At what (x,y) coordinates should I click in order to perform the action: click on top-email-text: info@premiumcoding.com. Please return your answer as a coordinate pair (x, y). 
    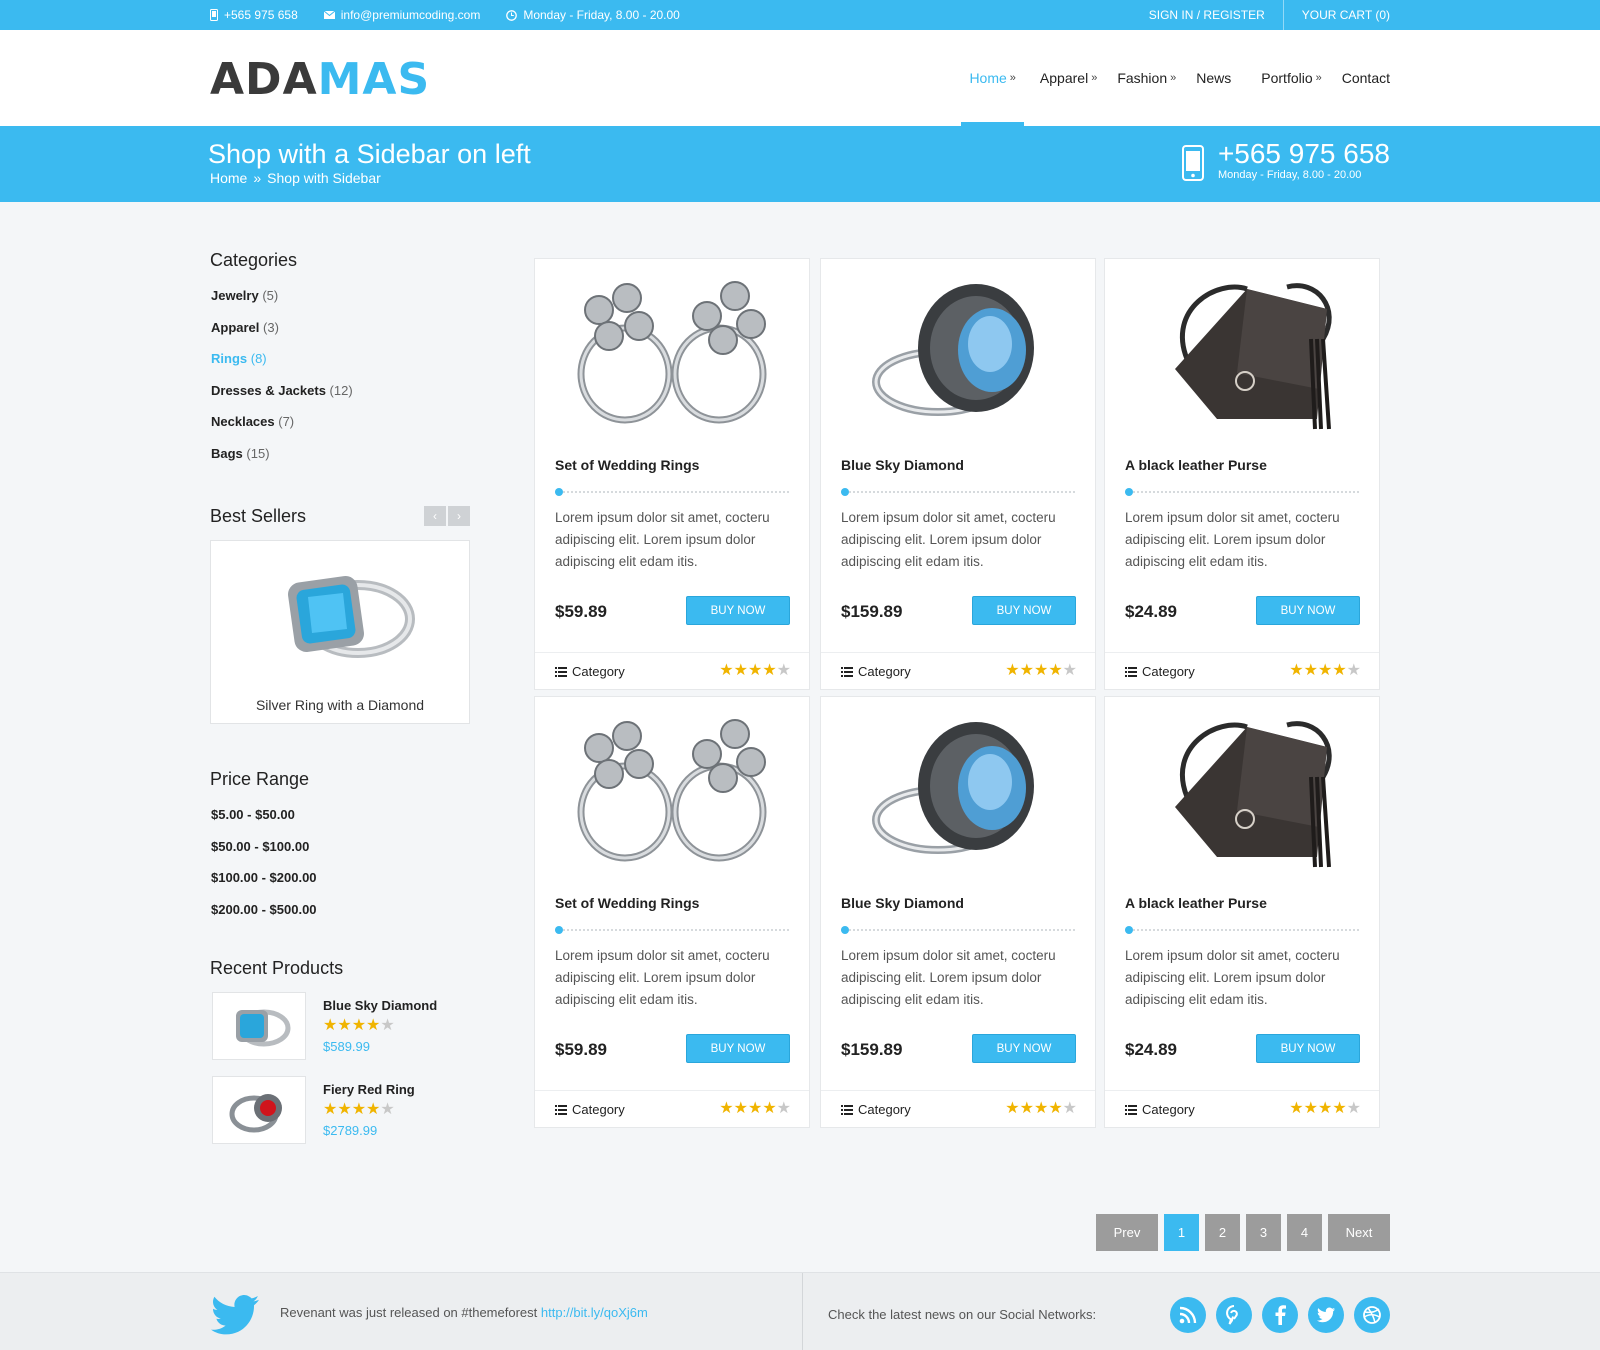
    Looking at the image, I should click on (411, 15).